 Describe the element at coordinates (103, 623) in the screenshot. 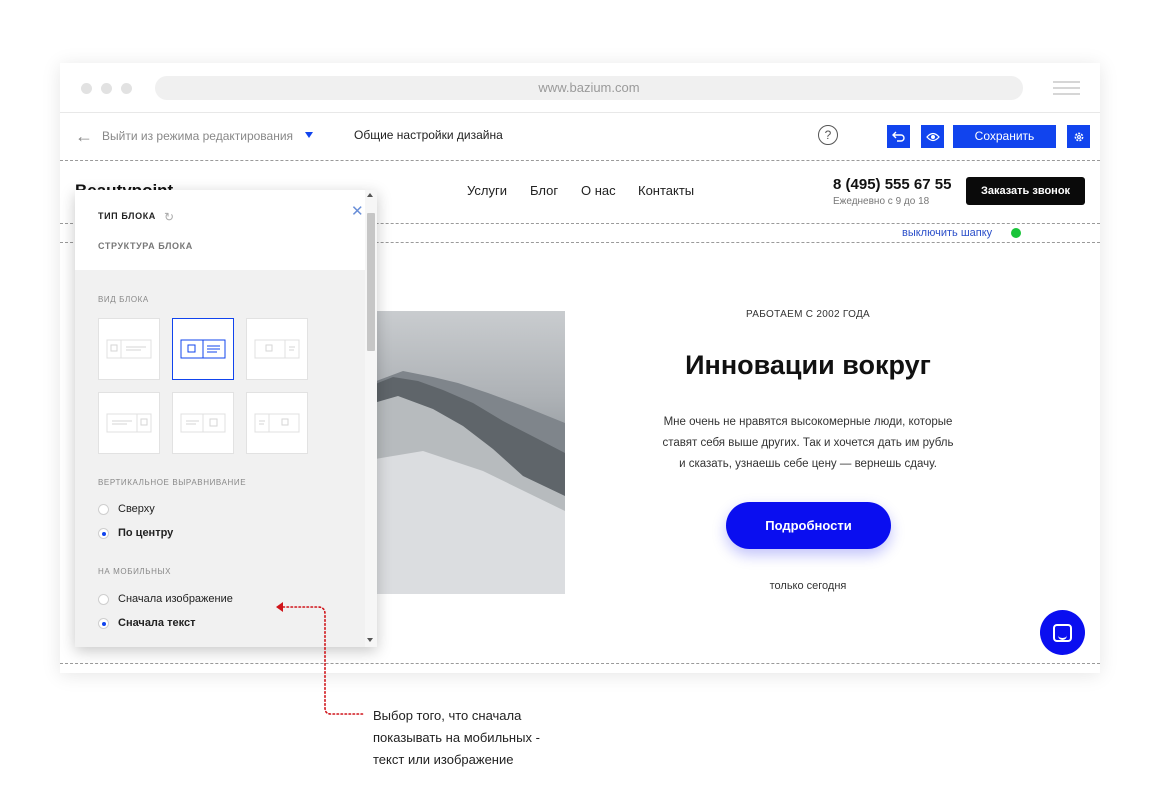

I see `text-first-radio` at that location.